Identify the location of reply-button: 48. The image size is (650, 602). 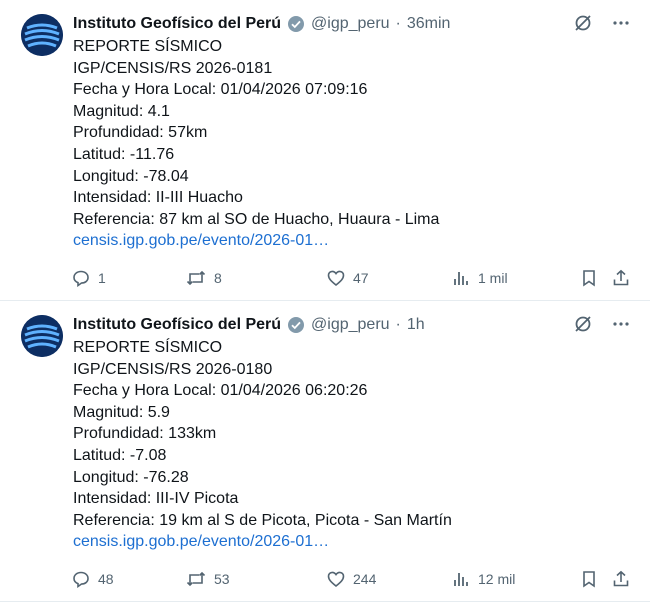
(93, 579).